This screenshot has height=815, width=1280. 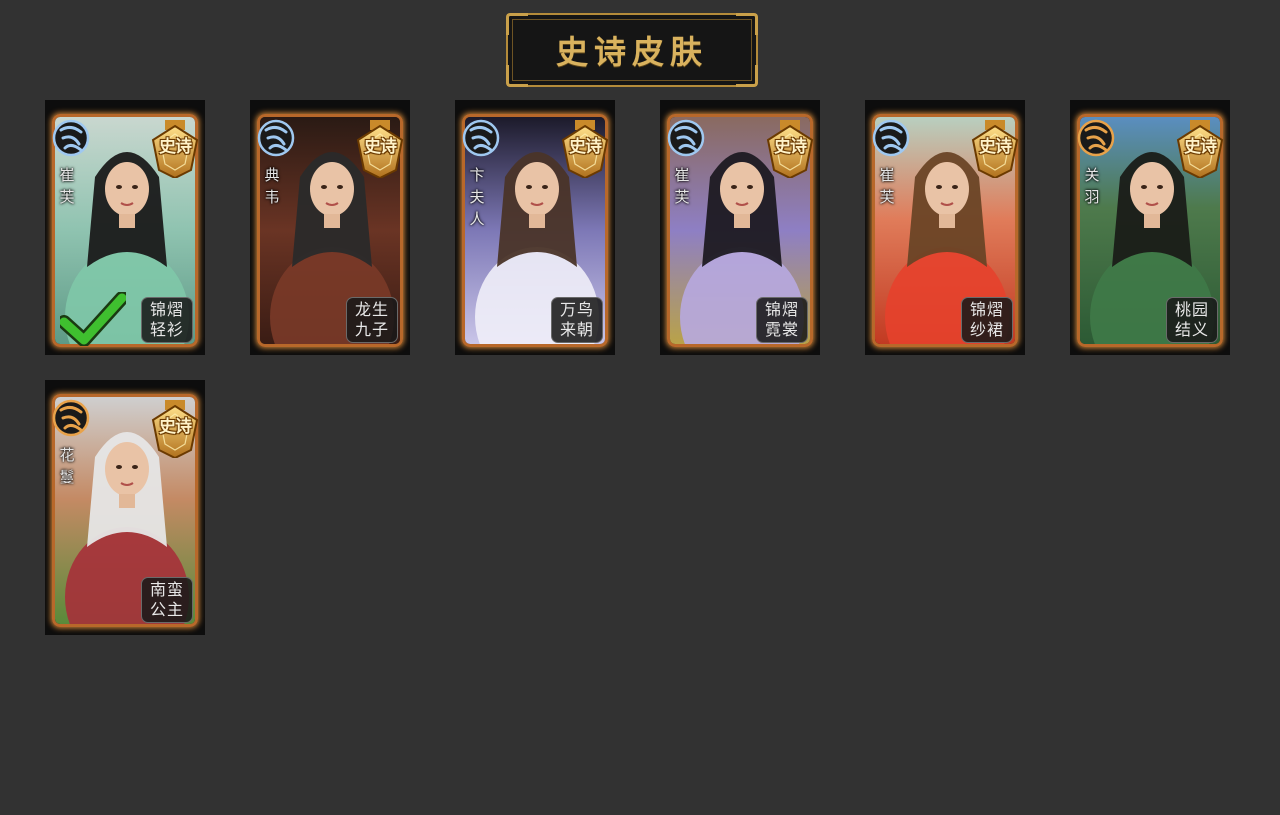 I want to click on skin-name-label: 锦熠霓裳, so click(x=782, y=320).